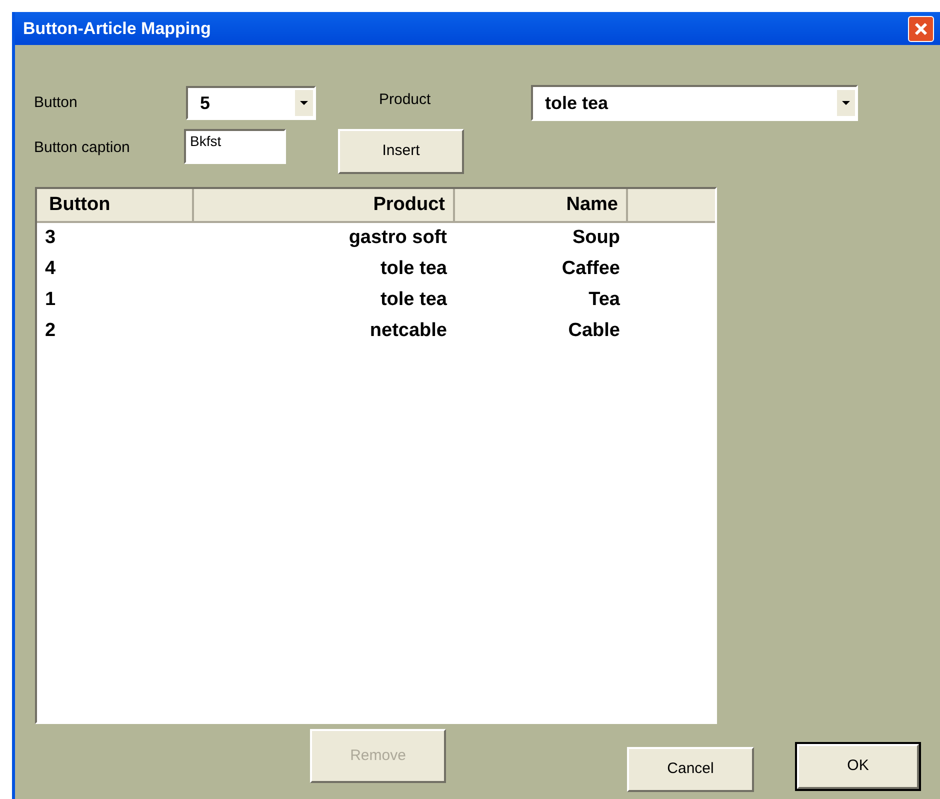  Describe the element at coordinates (398, 238) in the screenshot. I see `table-cell-text: gastro soft` at that location.